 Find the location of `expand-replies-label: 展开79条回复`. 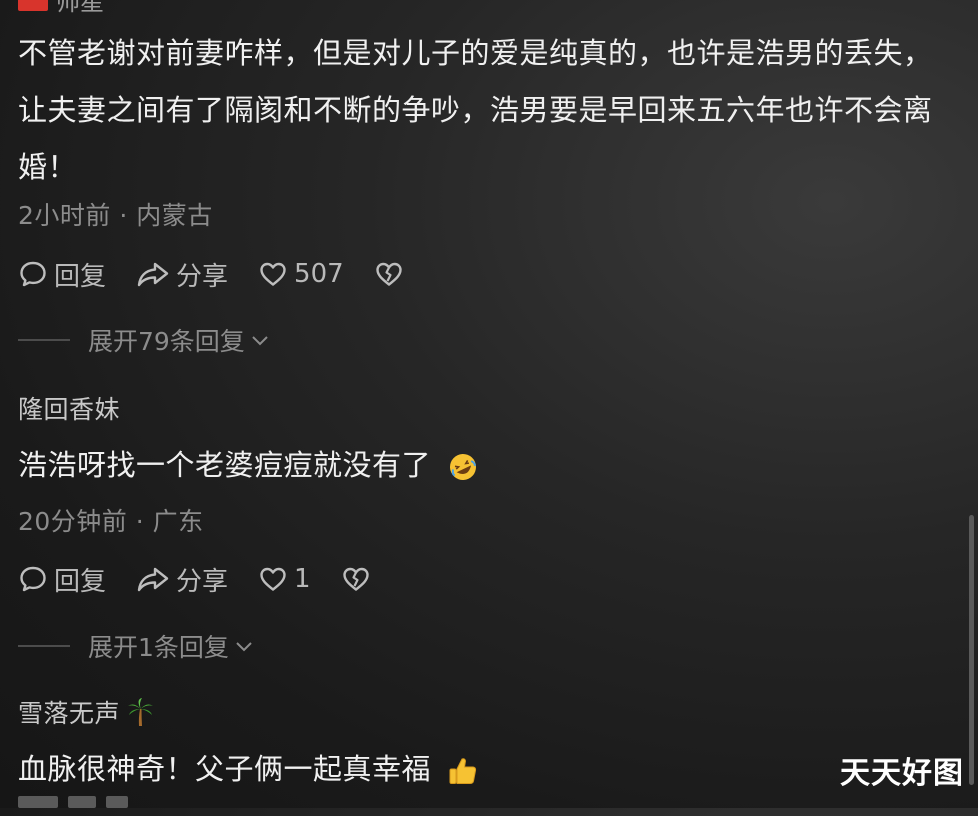

expand-replies-label: 展开79条回复 is located at coordinates (166, 341).